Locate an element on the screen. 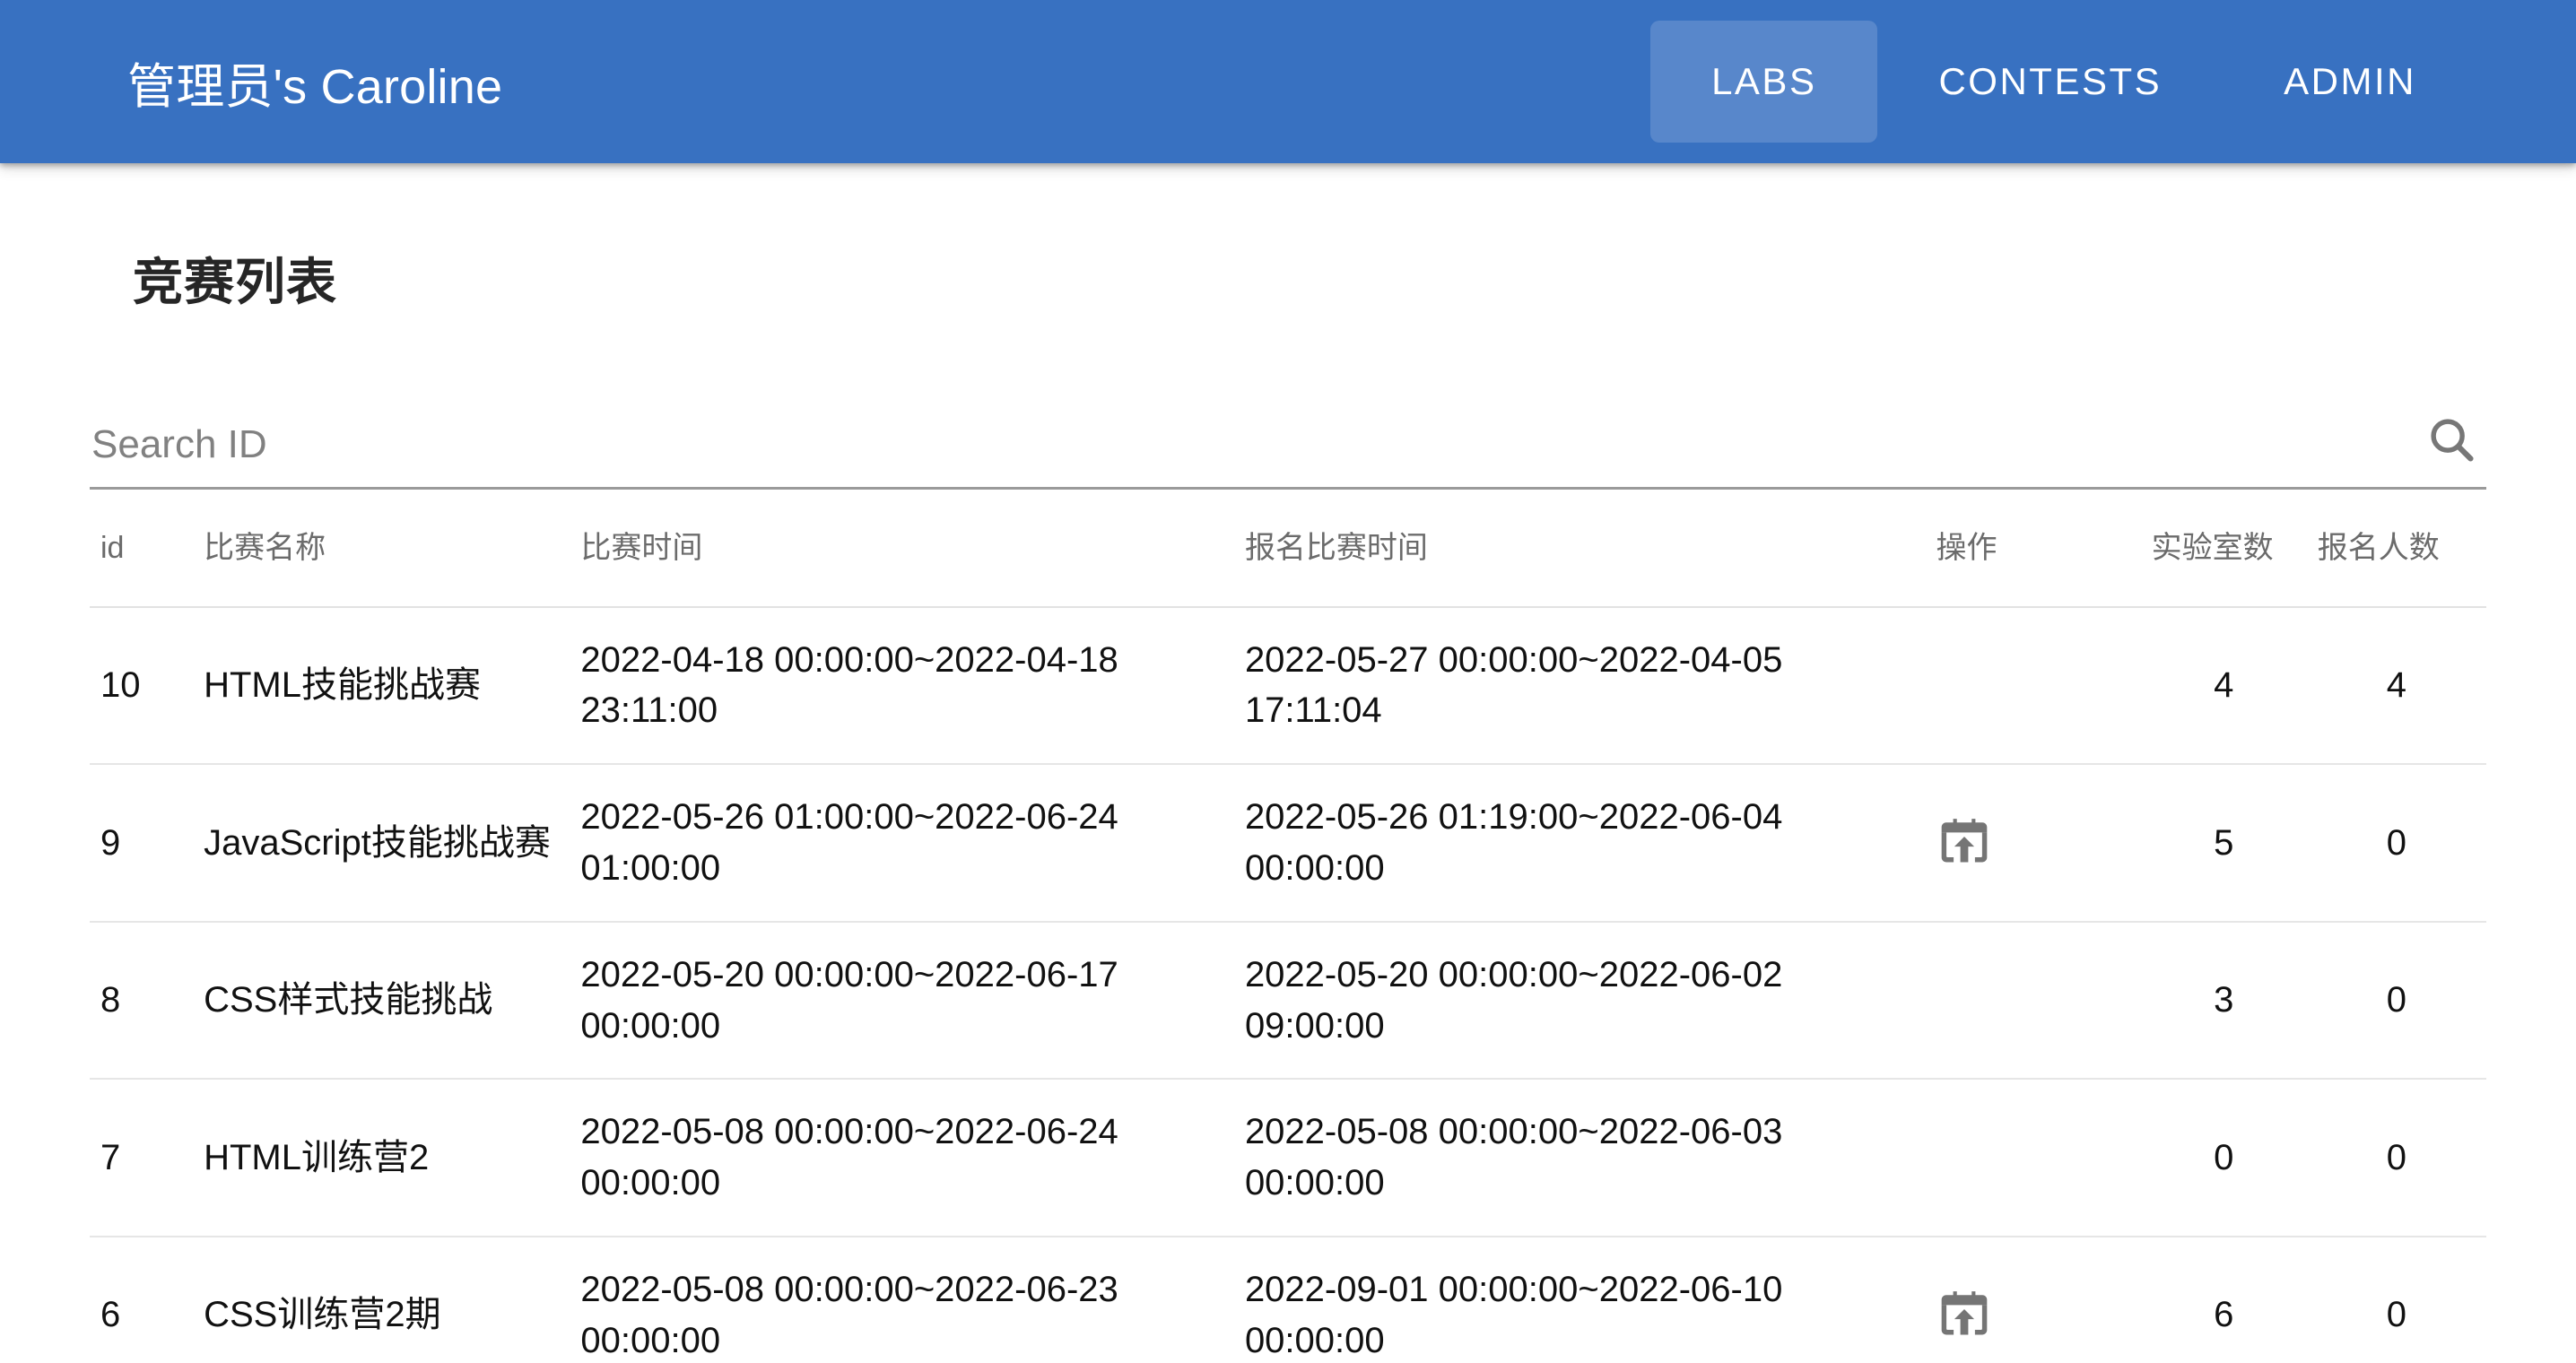  cell-time: 2022-05-20 00:00:00~2022-06-17 00:00:00 is located at coordinates (902, 1001).